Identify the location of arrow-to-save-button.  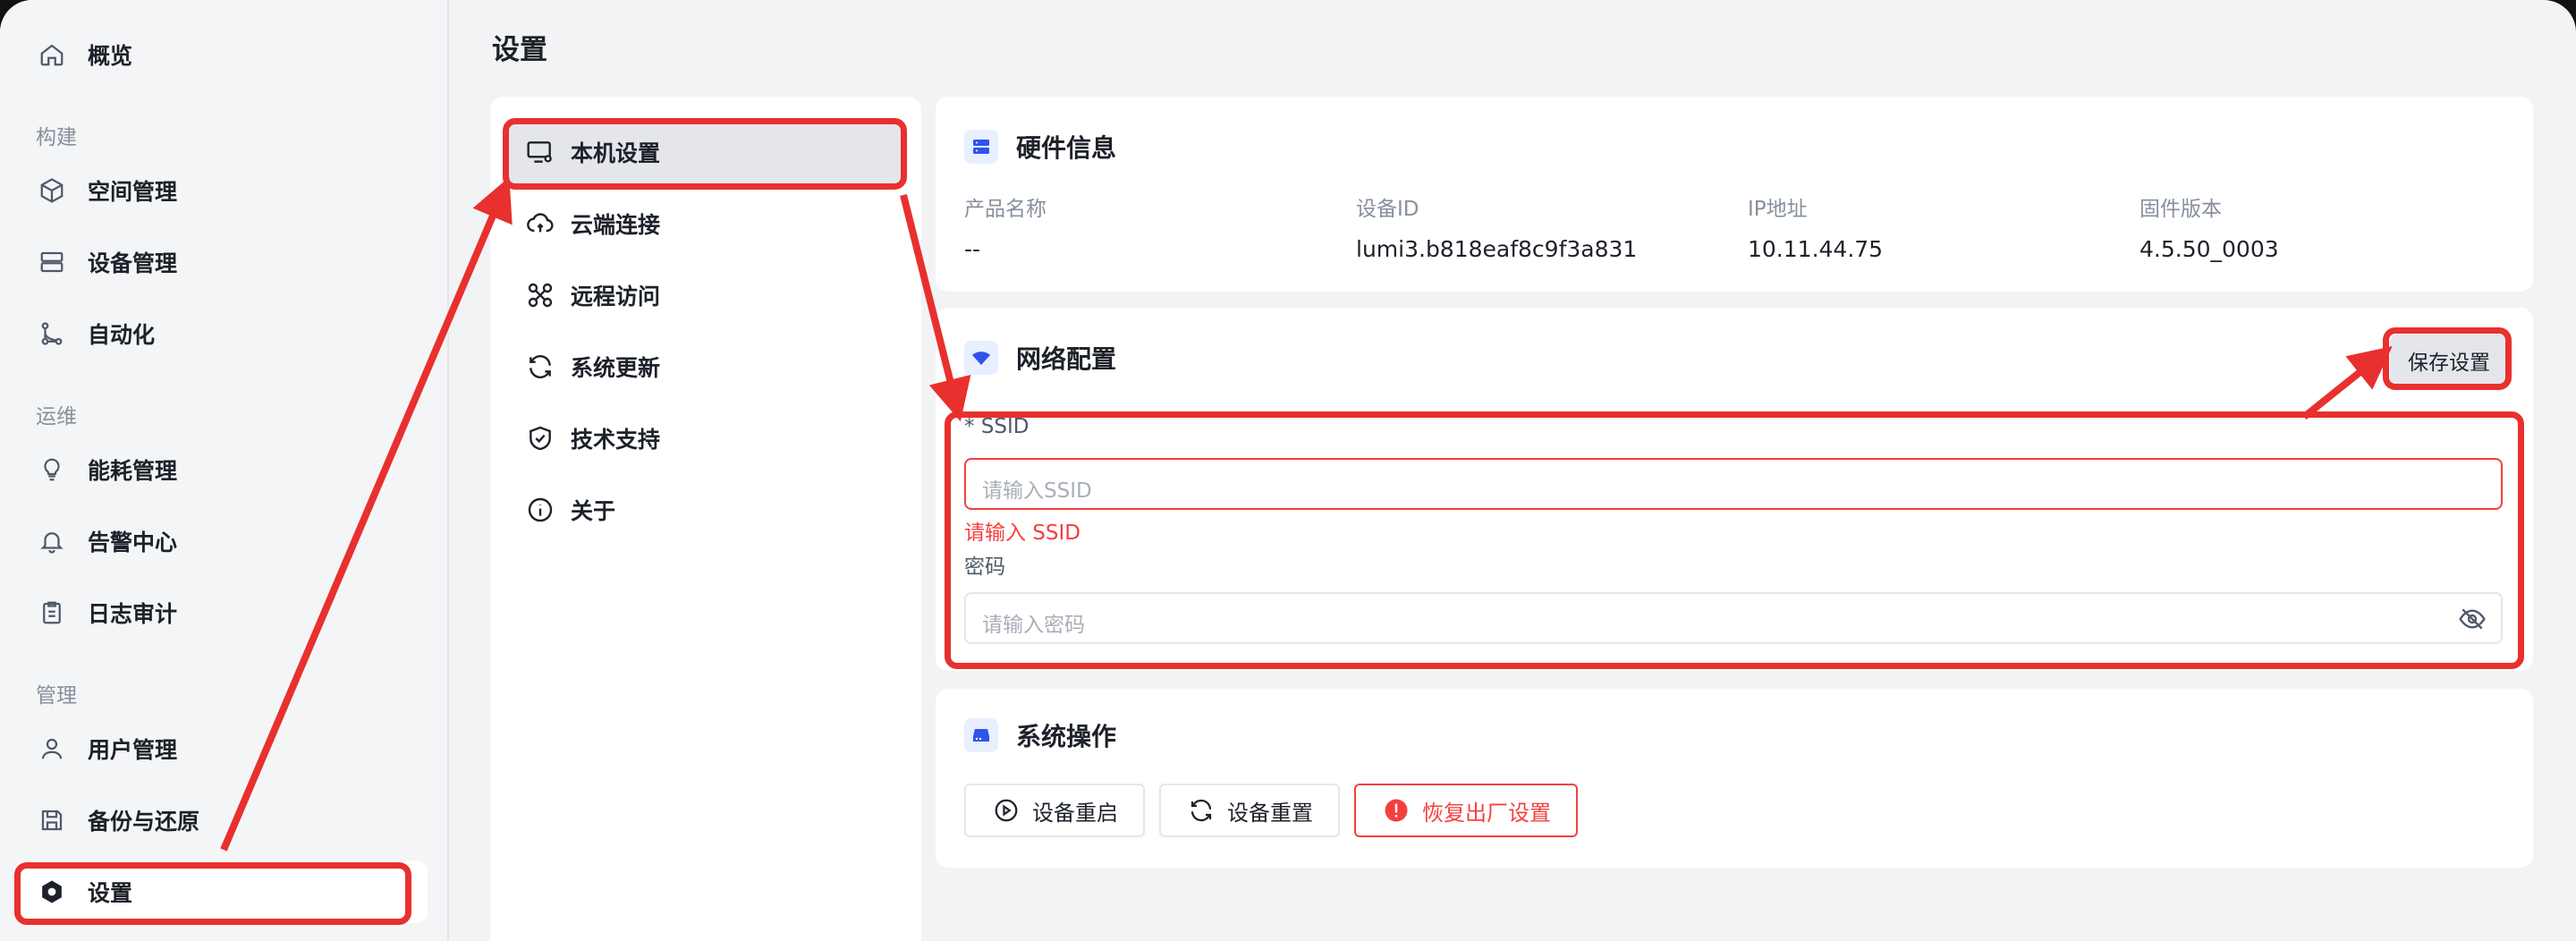
(2347, 383).